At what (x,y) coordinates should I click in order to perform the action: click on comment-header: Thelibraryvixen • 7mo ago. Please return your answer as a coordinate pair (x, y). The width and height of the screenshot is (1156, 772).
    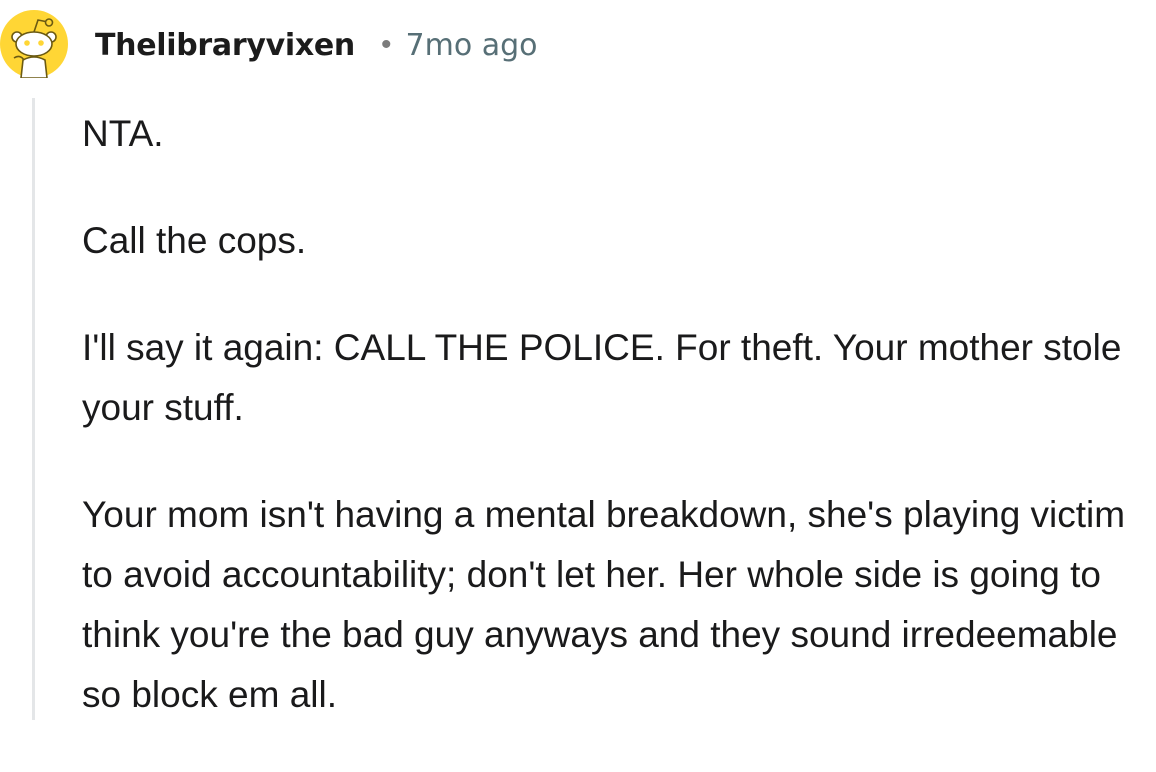
    Looking at the image, I should click on (316, 45).